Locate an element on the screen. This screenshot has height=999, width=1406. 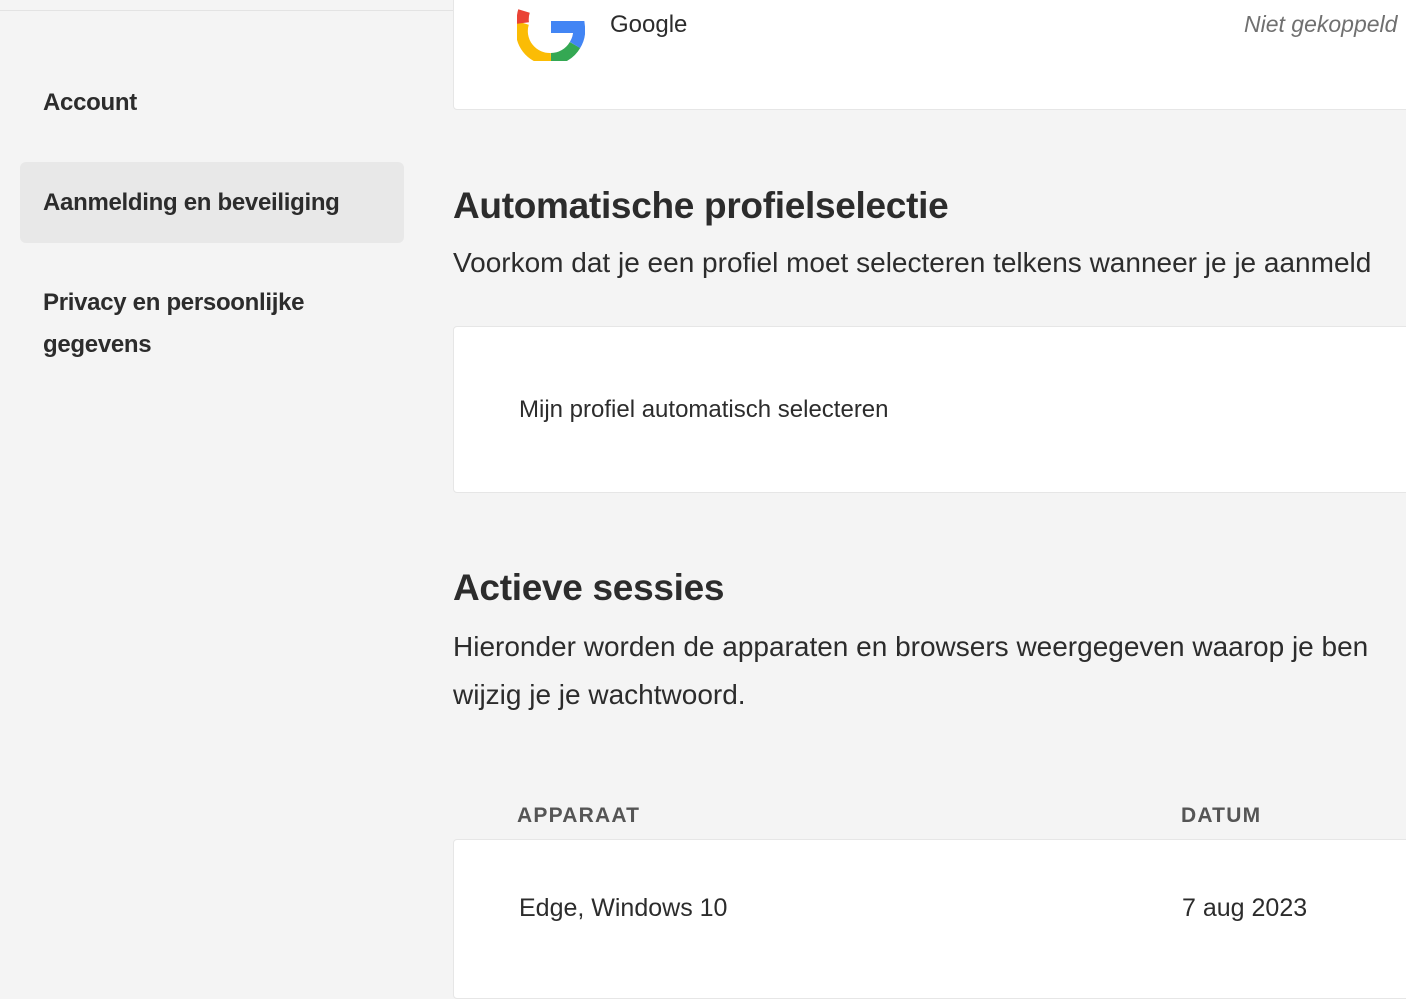
auto-profile-title: Automatische profielselectie is located at coordinates (701, 205).